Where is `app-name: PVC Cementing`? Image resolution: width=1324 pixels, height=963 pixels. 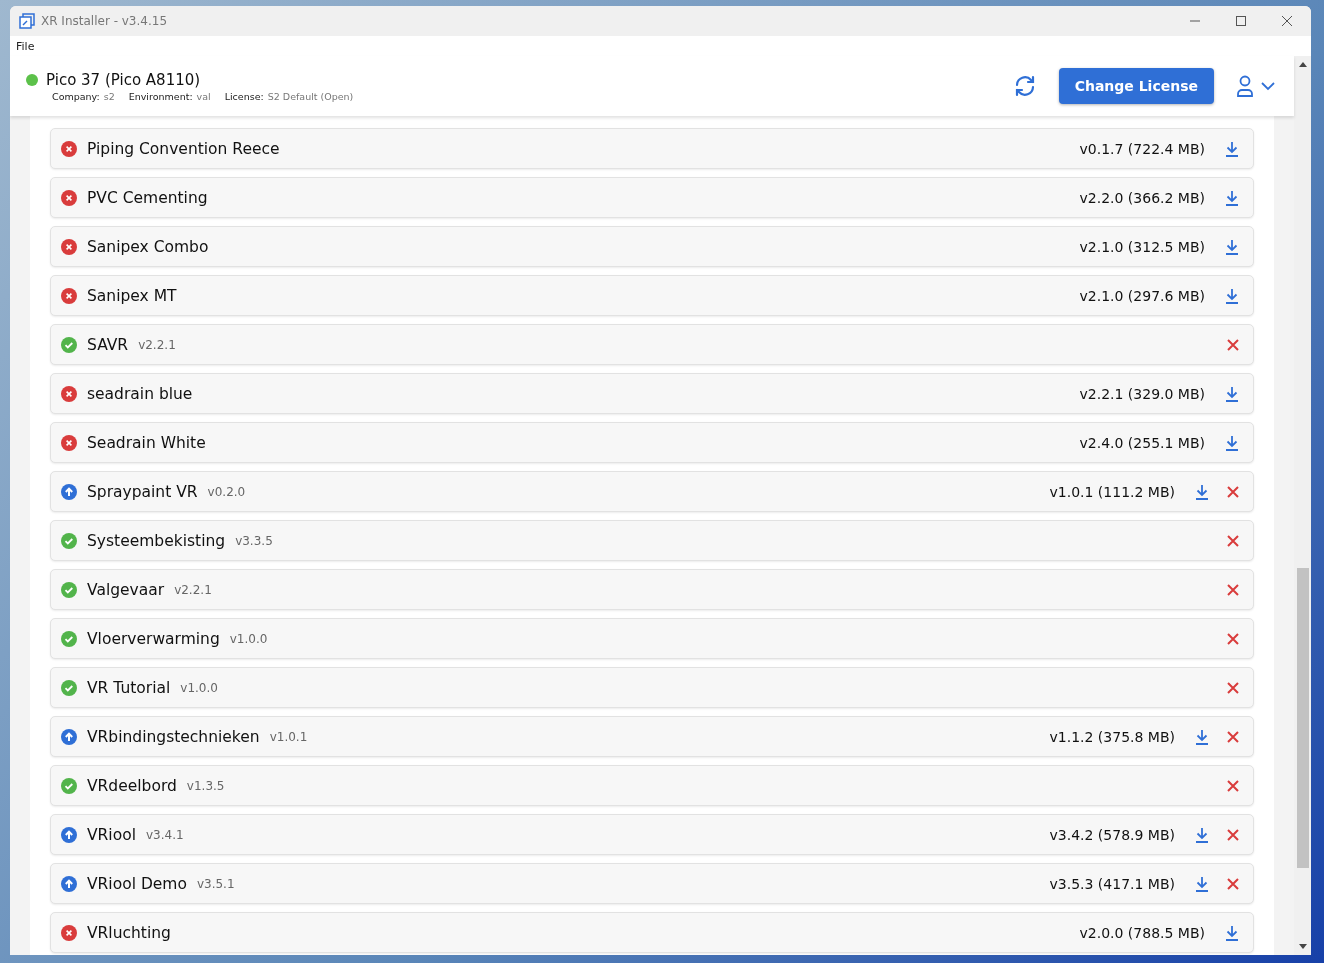
app-name: PVC Cementing is located at coordinates (147, 197).